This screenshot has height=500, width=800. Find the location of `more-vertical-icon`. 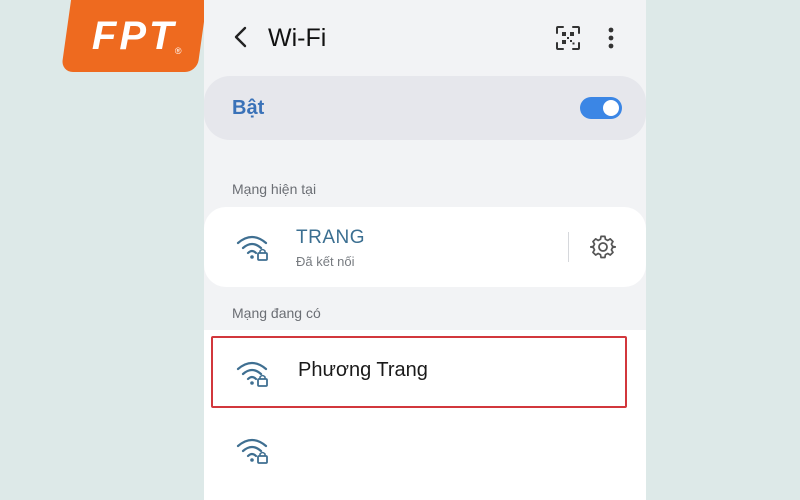

more-vertical-icon is located at coordinates (611, 38).